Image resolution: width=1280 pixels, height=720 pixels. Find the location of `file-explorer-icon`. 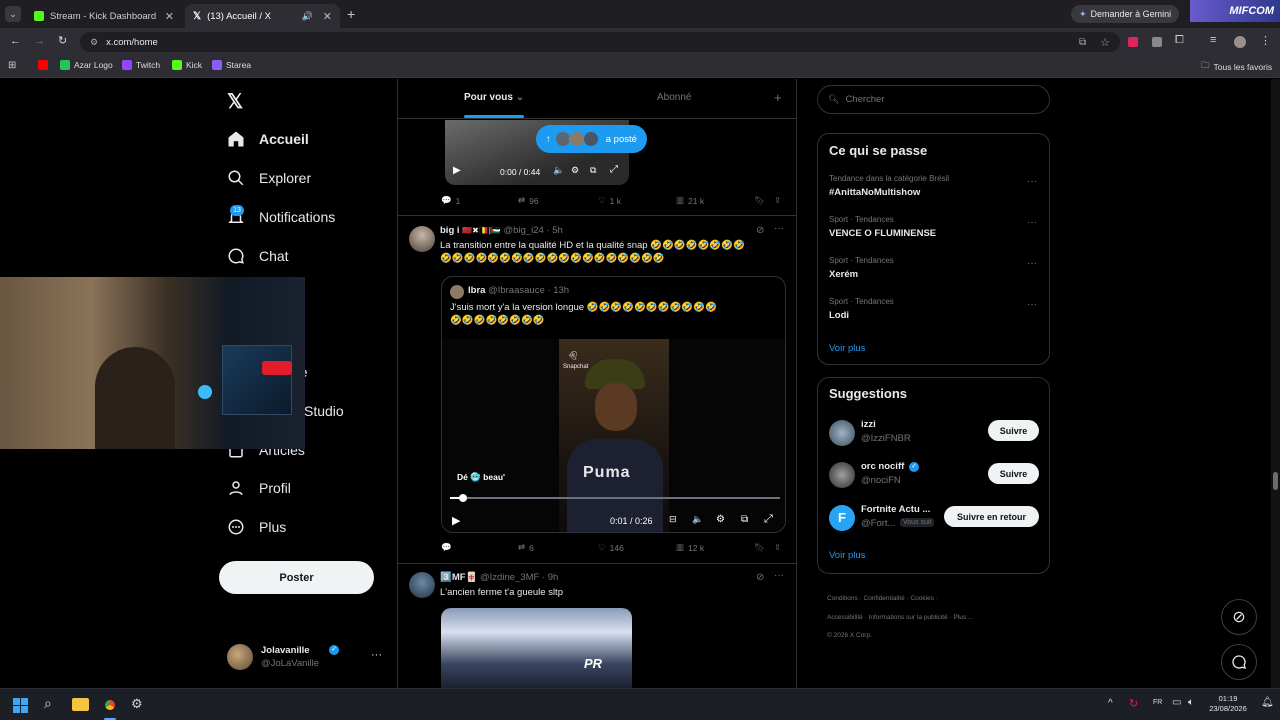

file-explorer-icon is located at coordinates (80, 704).